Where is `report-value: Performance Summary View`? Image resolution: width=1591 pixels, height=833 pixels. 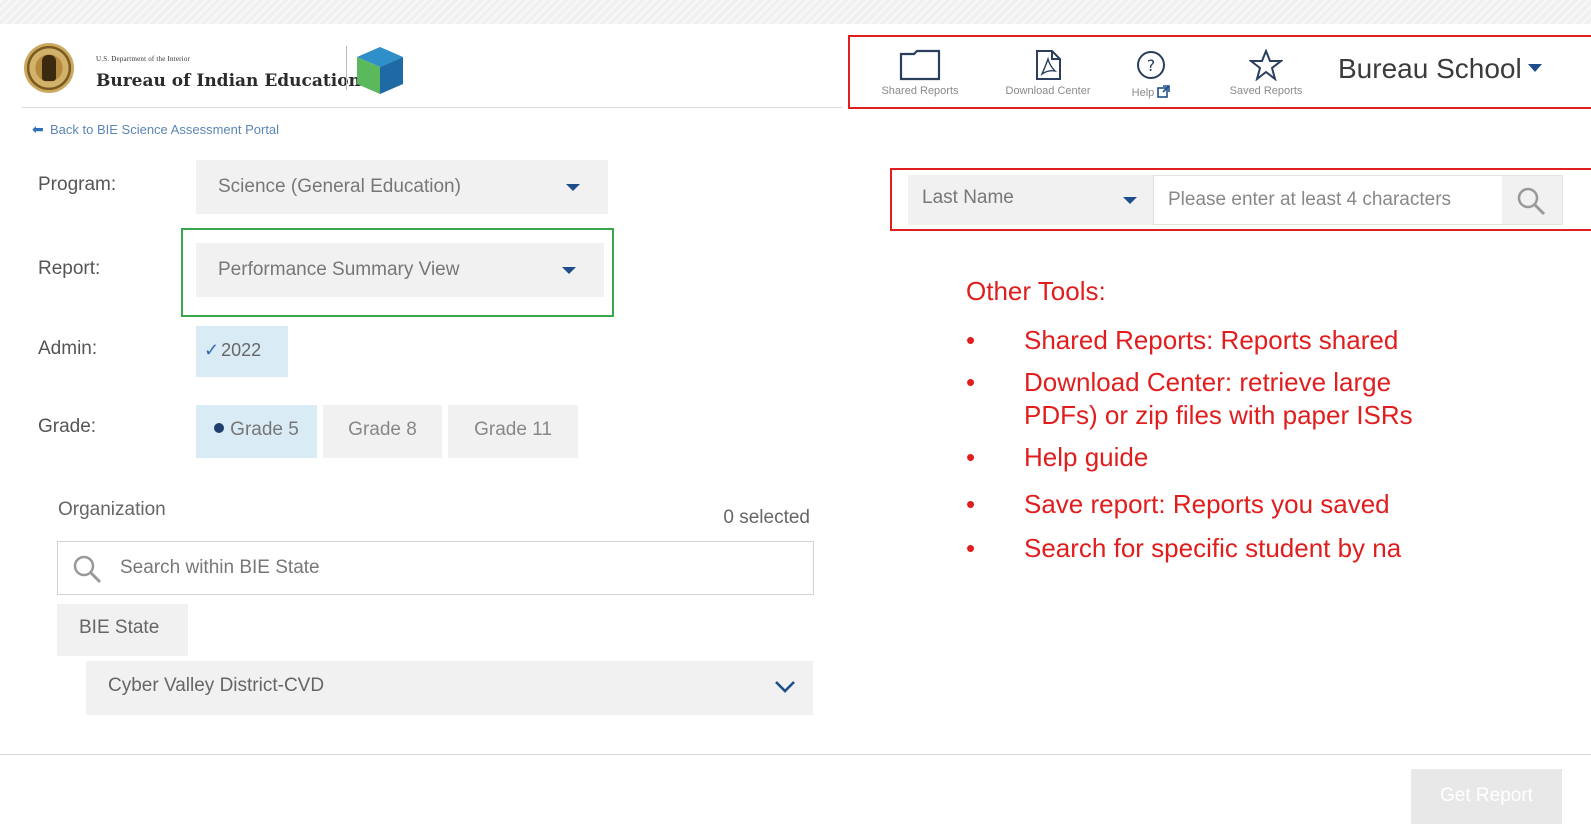 report-value: Performance Summary View is located at coordinates (339, 269).